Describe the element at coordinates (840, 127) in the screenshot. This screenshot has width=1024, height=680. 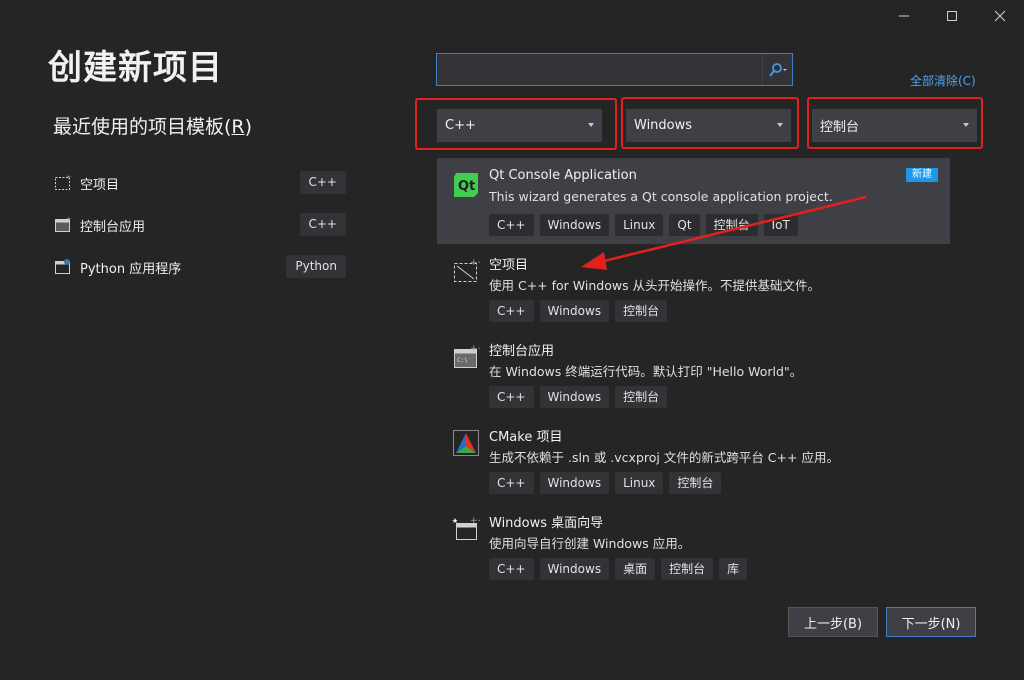
I see `project-type-filter-value: 控制台` at that location.